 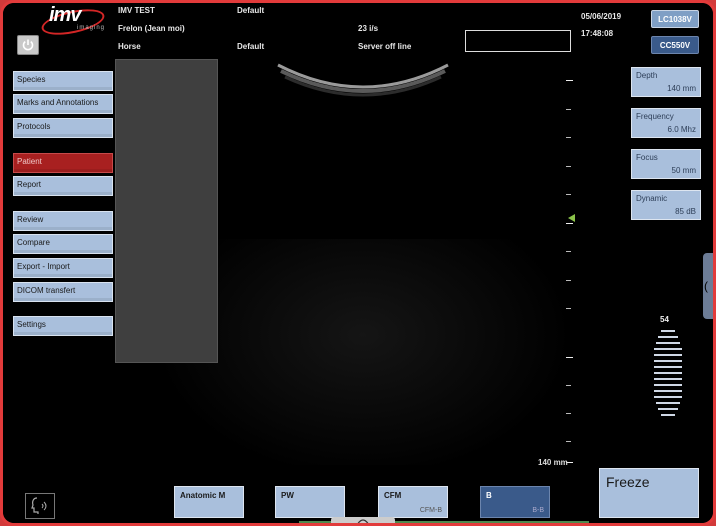 What do you see at coordinates (63, 163) in the screenshot?
I see `menu-patient-button: Patient` at bounding box center [63, 163].